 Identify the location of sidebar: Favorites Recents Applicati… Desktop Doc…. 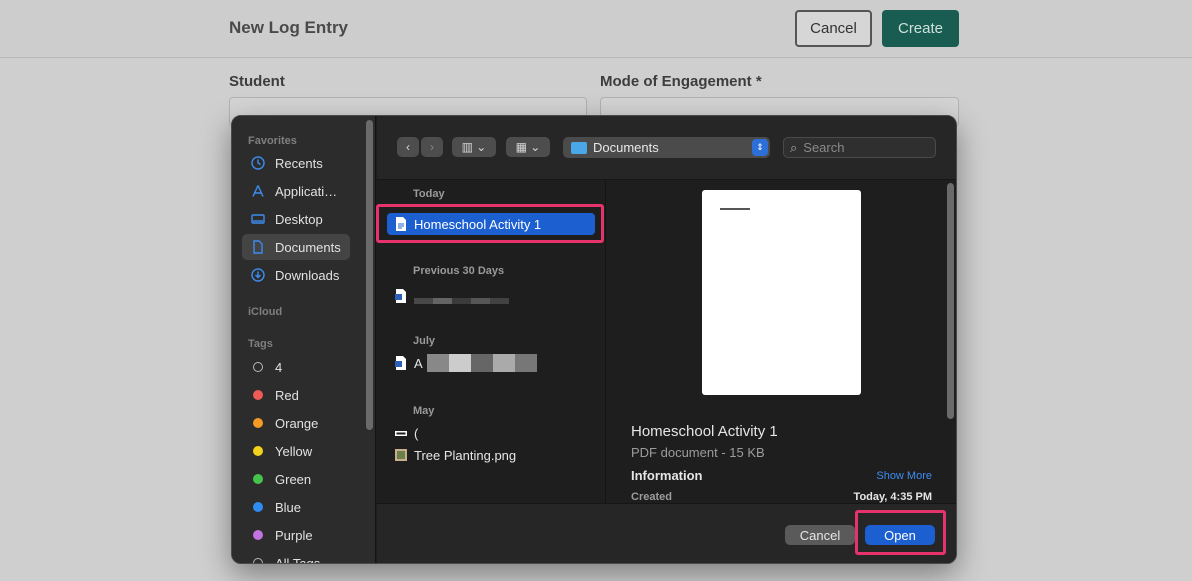
(304, 340).